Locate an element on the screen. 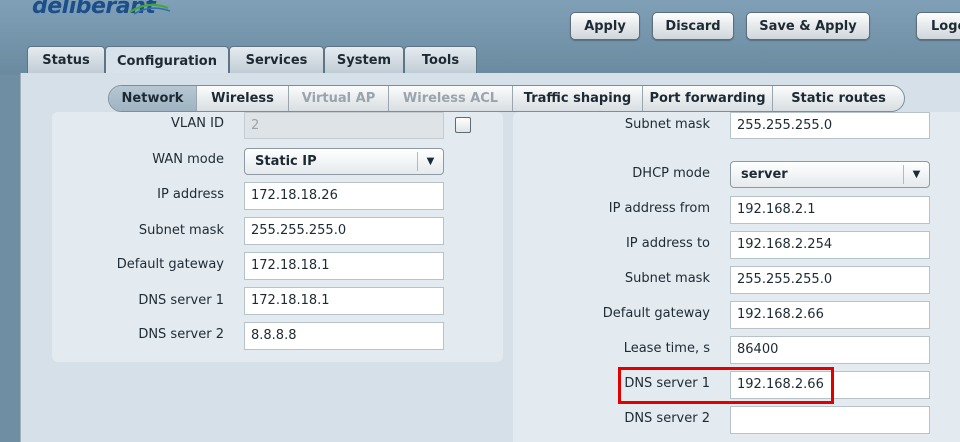  subtab-traffic-shaping: Traffic shaping is located at coordinates (578, 98).